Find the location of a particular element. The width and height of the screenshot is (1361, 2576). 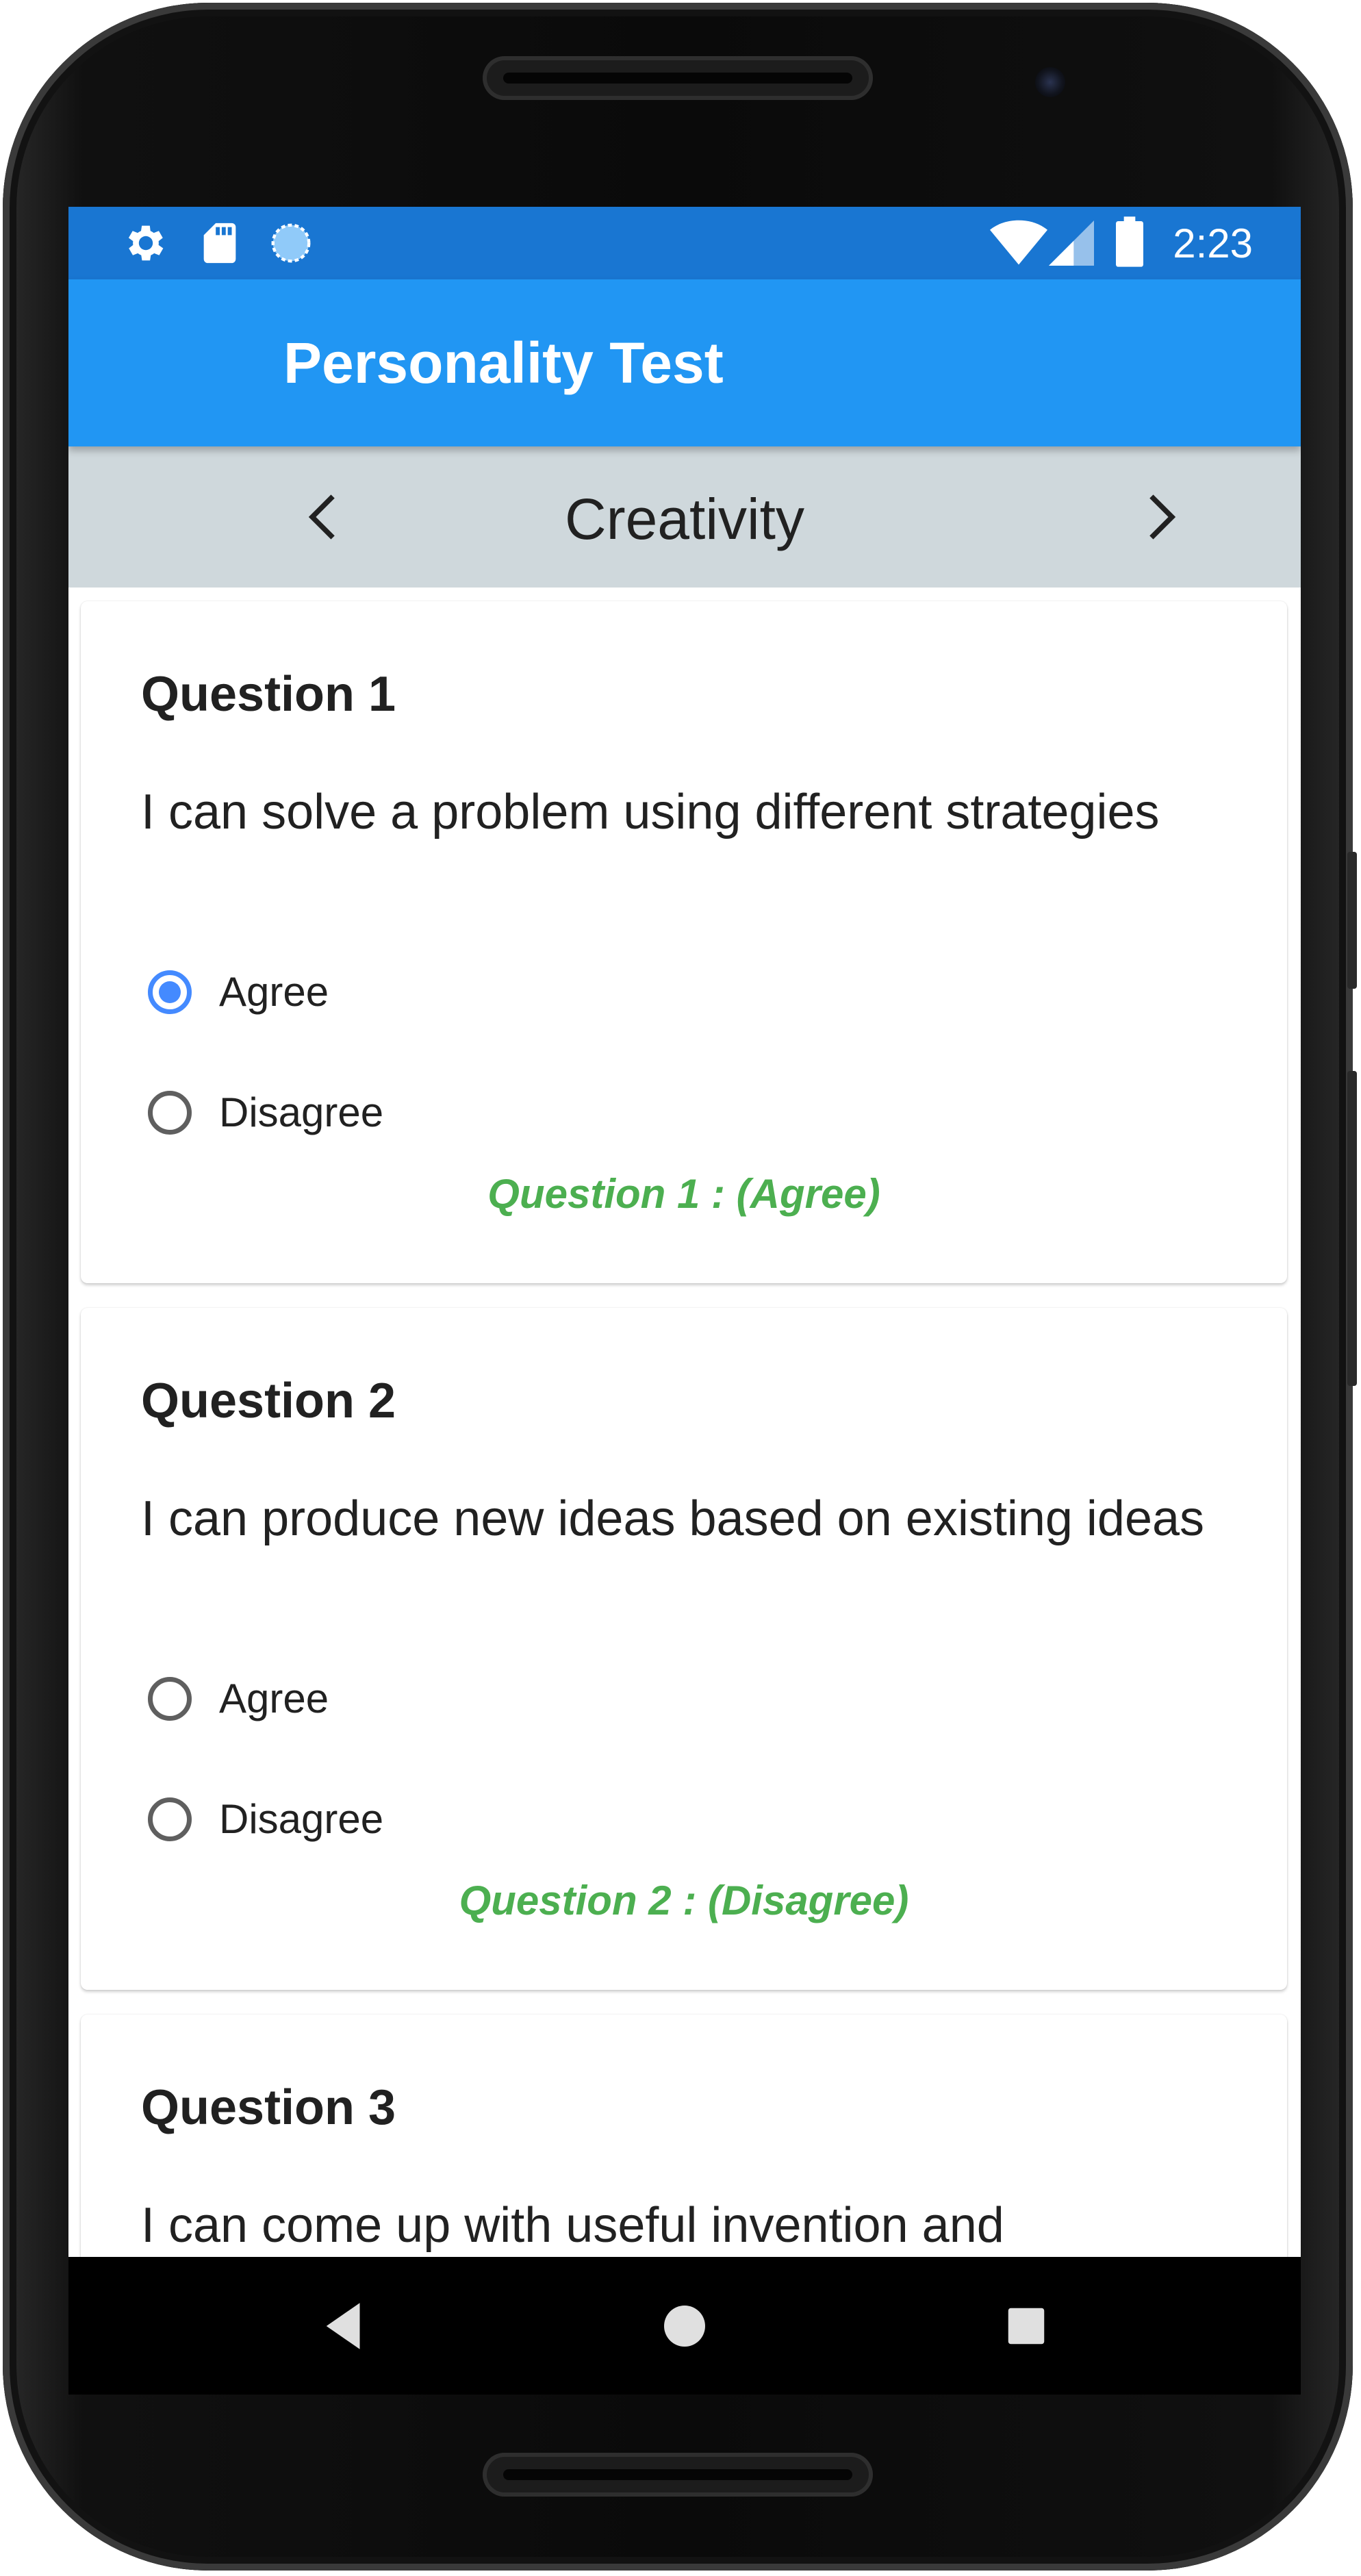

settings-icon is located at coordinates (146, 245).